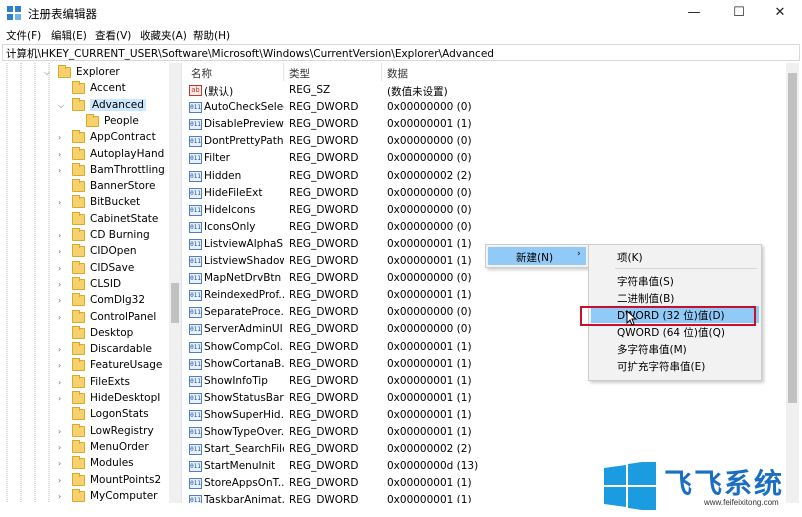 This screenshot has height=517, width=802. I want to click on column-header-data: 数据, so click(397, 73).